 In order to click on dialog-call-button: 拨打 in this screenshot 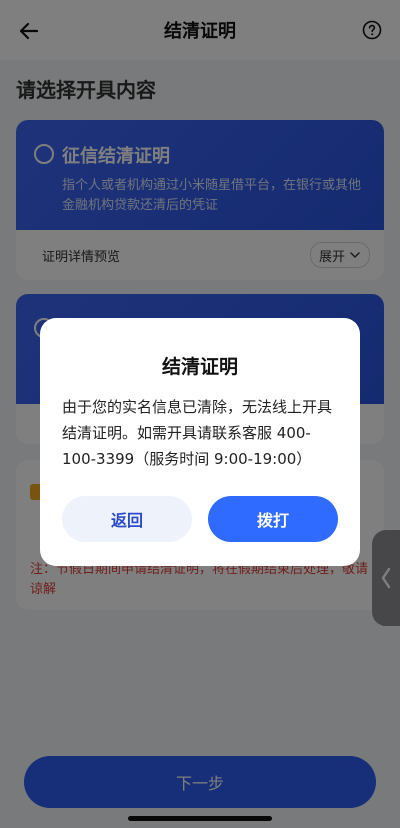, I will do `click(273, 519)`.